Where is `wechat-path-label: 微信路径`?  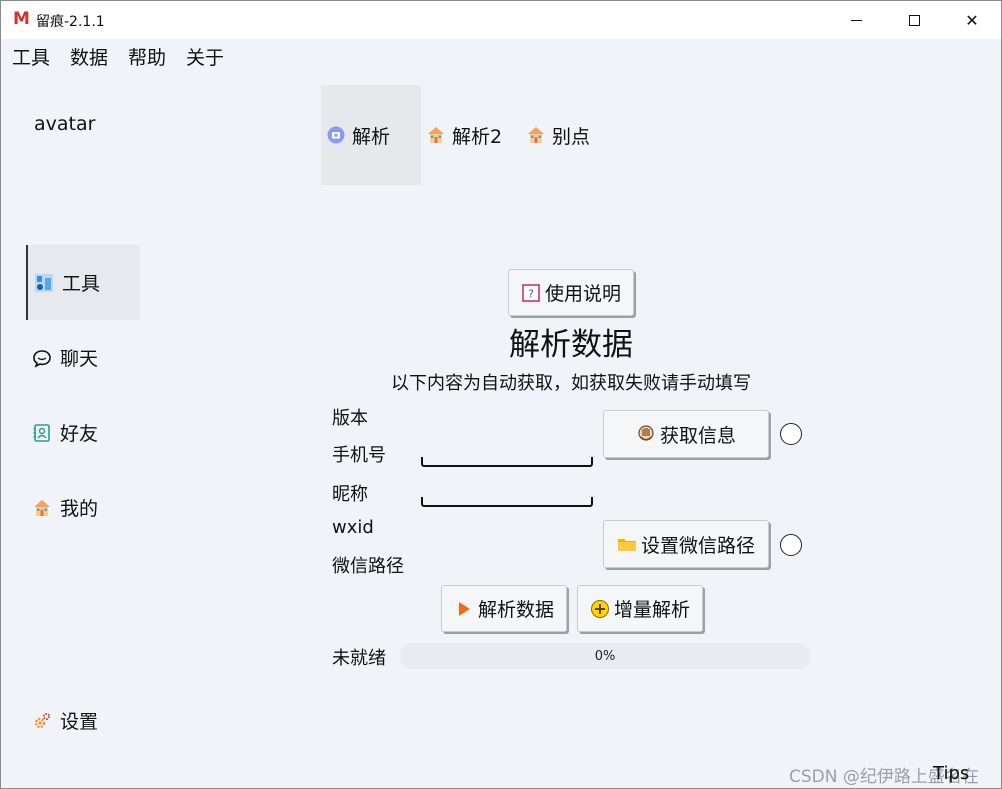
wechat-path-label: 微信路径 is located at coordinates (368, 566).